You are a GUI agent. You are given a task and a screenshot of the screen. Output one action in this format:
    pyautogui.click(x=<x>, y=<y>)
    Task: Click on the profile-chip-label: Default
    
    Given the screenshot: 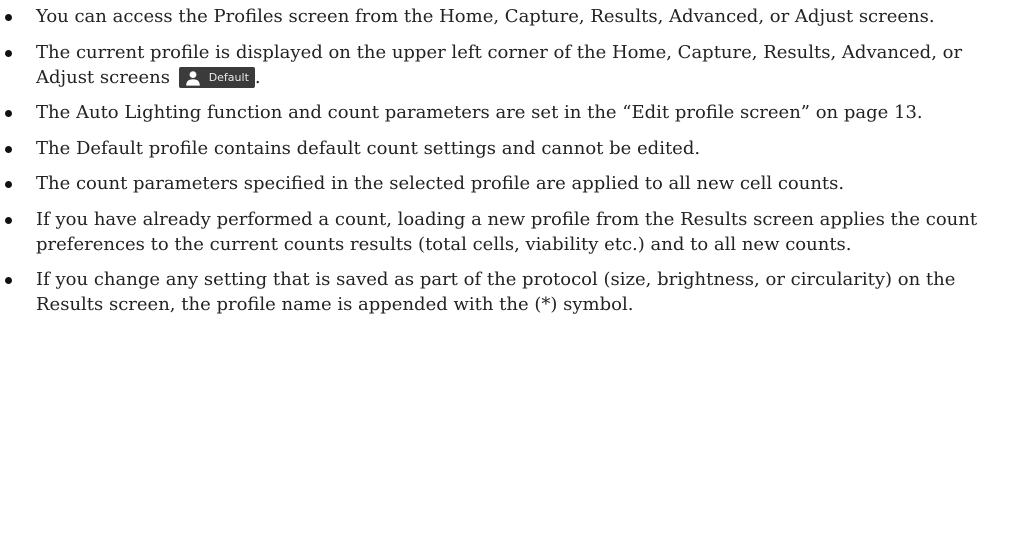 What is the action you would take?
    pyautogui.click(x=228, y=77)
    